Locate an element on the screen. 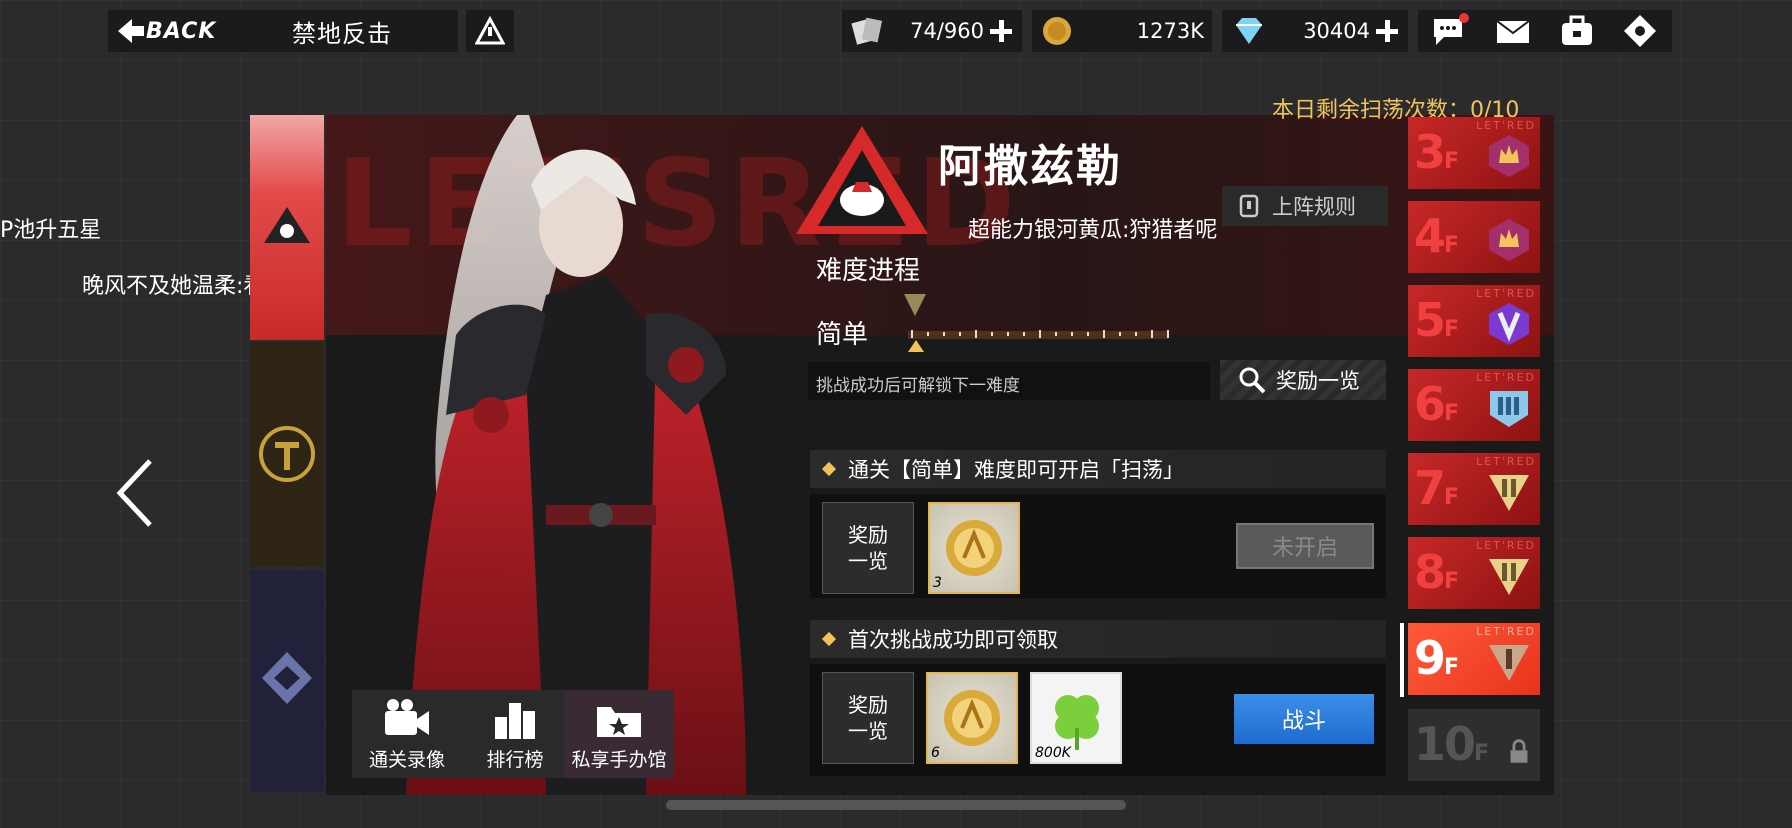 This screenshot has width=1792, height=828. deploy-rules-button: 上阵规则 is located at coordinates (1305, 206).